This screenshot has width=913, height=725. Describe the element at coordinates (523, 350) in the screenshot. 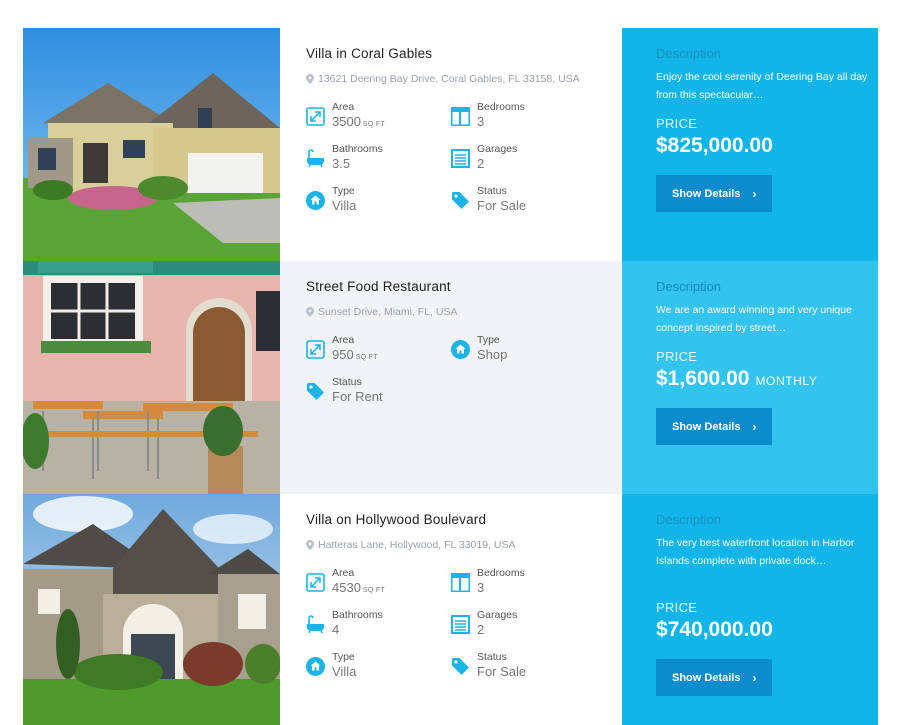

I see `feature-type: Type Shop` at that location.